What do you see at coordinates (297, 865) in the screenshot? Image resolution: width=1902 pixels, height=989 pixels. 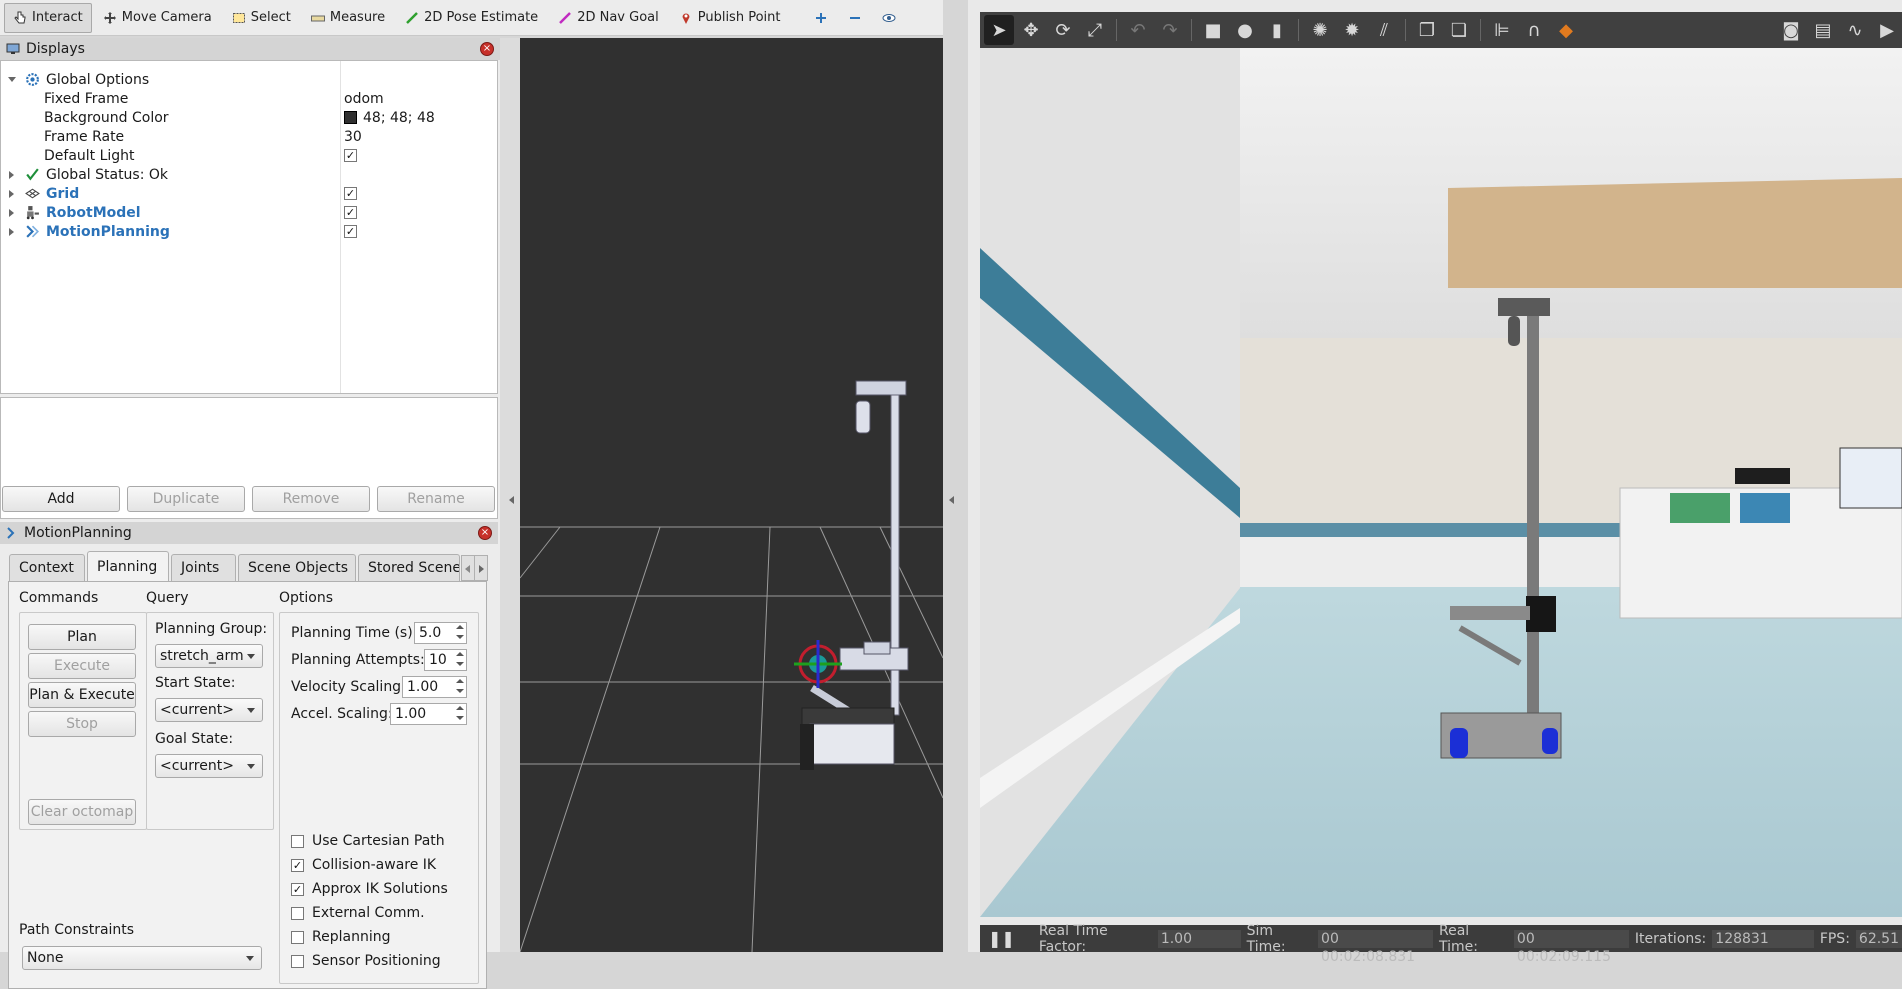 I see `collision-aware-ik-checkbox: ✓` at bounding box center [297, 865].